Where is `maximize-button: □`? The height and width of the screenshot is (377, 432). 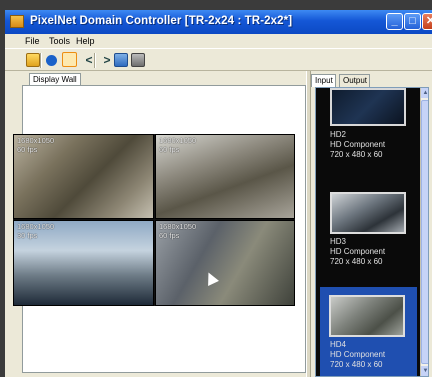 maximize-button: □ is located at coordinates (412, 21).